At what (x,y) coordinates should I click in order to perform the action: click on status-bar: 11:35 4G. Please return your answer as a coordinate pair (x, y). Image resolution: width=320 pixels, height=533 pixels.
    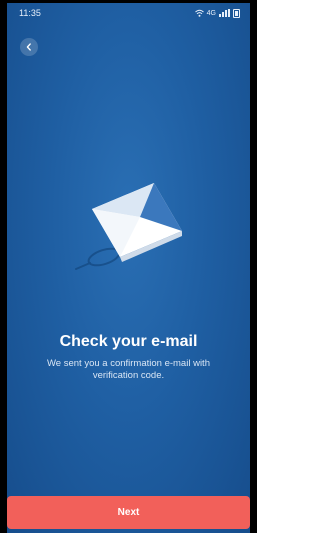
    Looking at the image, I should click on (128, 13).